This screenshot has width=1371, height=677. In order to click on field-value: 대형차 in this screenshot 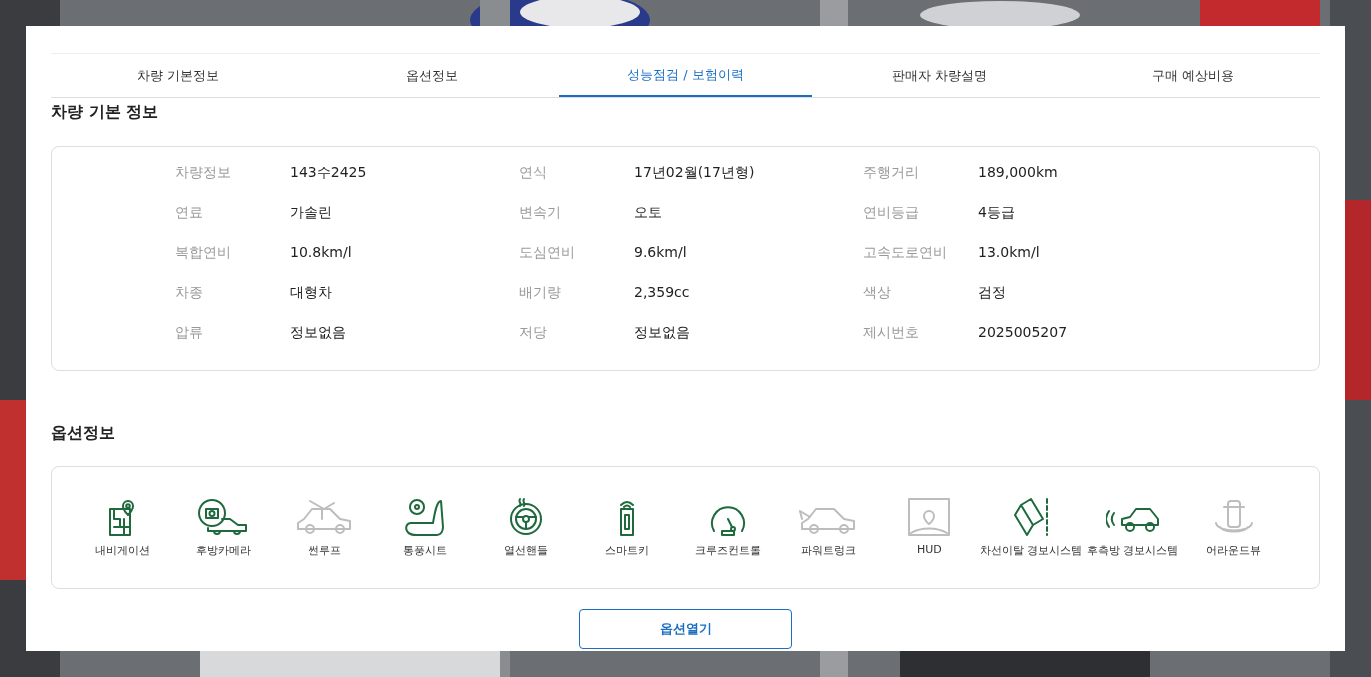, I will do `click(311, 293)`.